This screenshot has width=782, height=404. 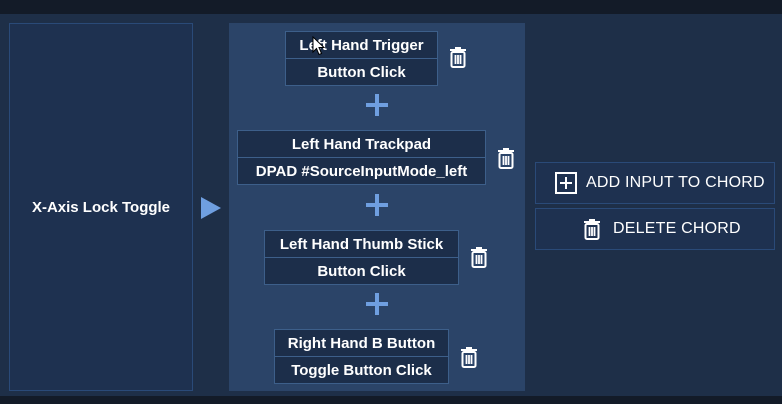 I want to click on delete-chord-label: DELETE CHORD, so click(x=677, y=228).